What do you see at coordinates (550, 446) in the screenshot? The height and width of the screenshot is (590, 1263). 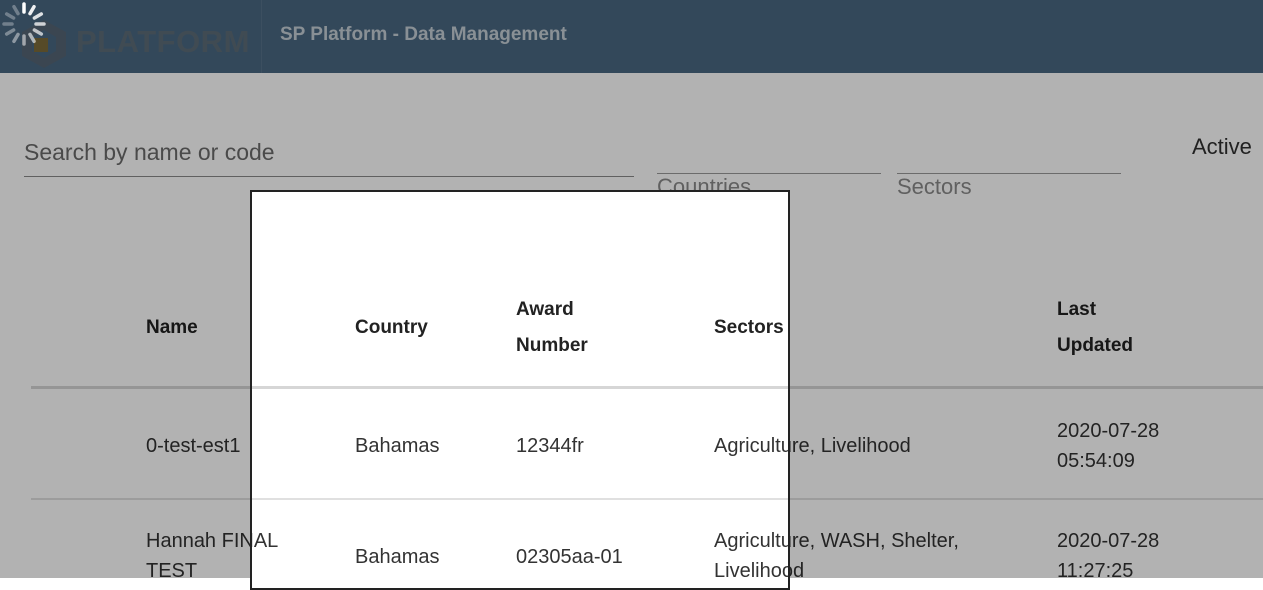 I see `cell-award-number: 12344fr` at bounding box center [550, 446].